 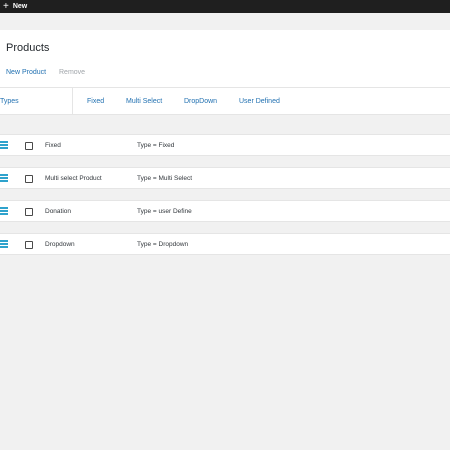 I want to click on row-type: Type = user Define, so click(x=164, y=211).